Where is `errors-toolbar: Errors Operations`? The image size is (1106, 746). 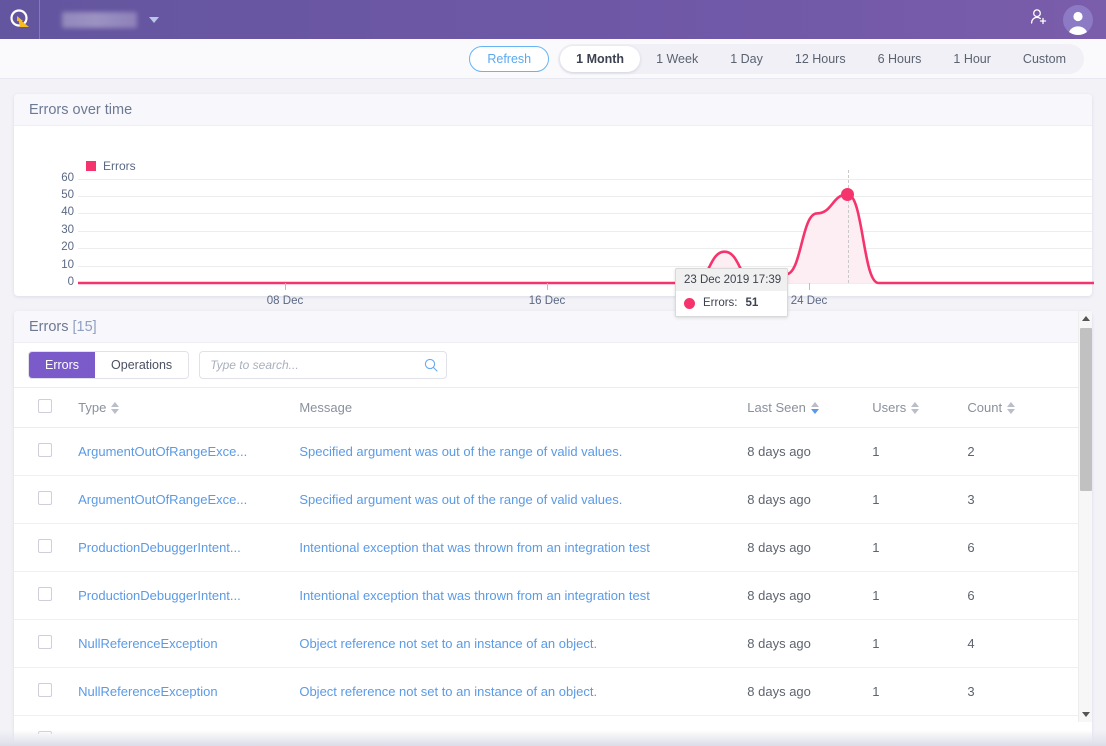 errors-toolbar: Errors Operations is located at coordinates (553, 365).